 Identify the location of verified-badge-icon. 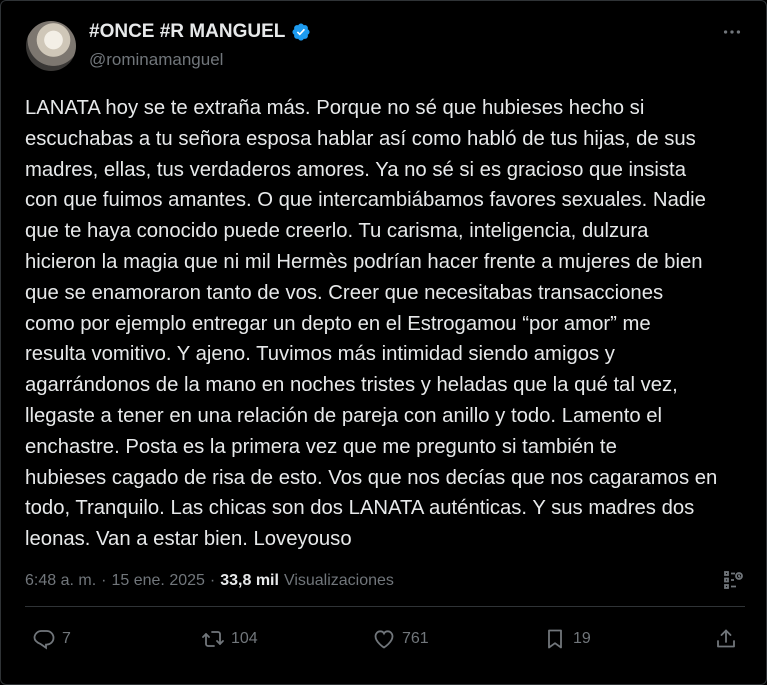
(301, 32).